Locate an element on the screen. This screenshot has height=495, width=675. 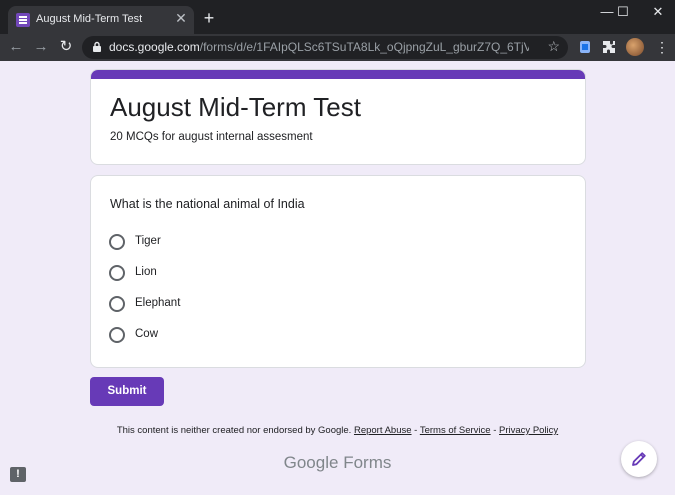
option-label: Elephant is located at coordinates (158, 303).